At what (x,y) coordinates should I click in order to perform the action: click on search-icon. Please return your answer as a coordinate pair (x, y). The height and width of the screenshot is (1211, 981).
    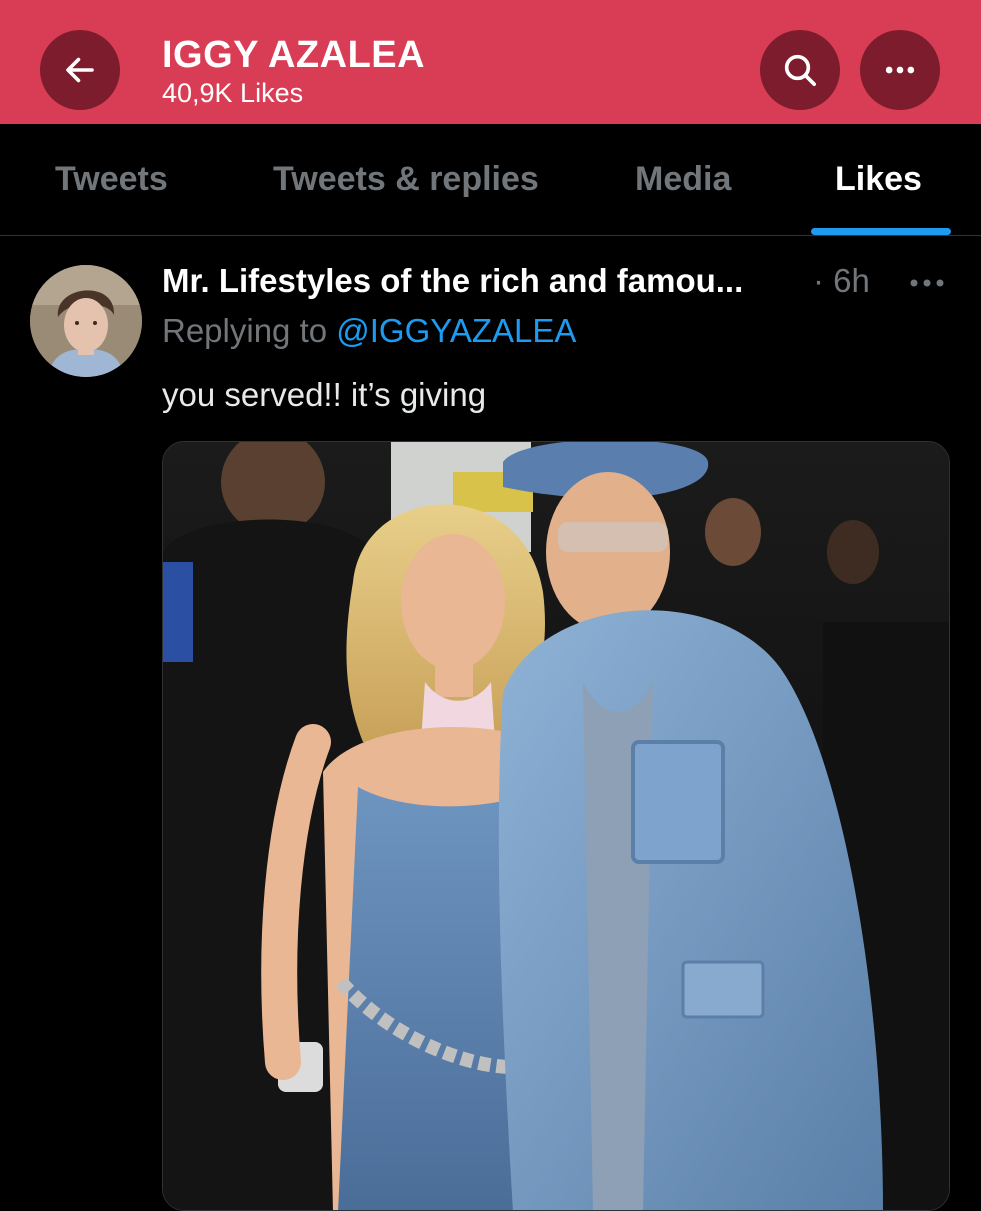
    Looking at the image, I should click on (800, 70).